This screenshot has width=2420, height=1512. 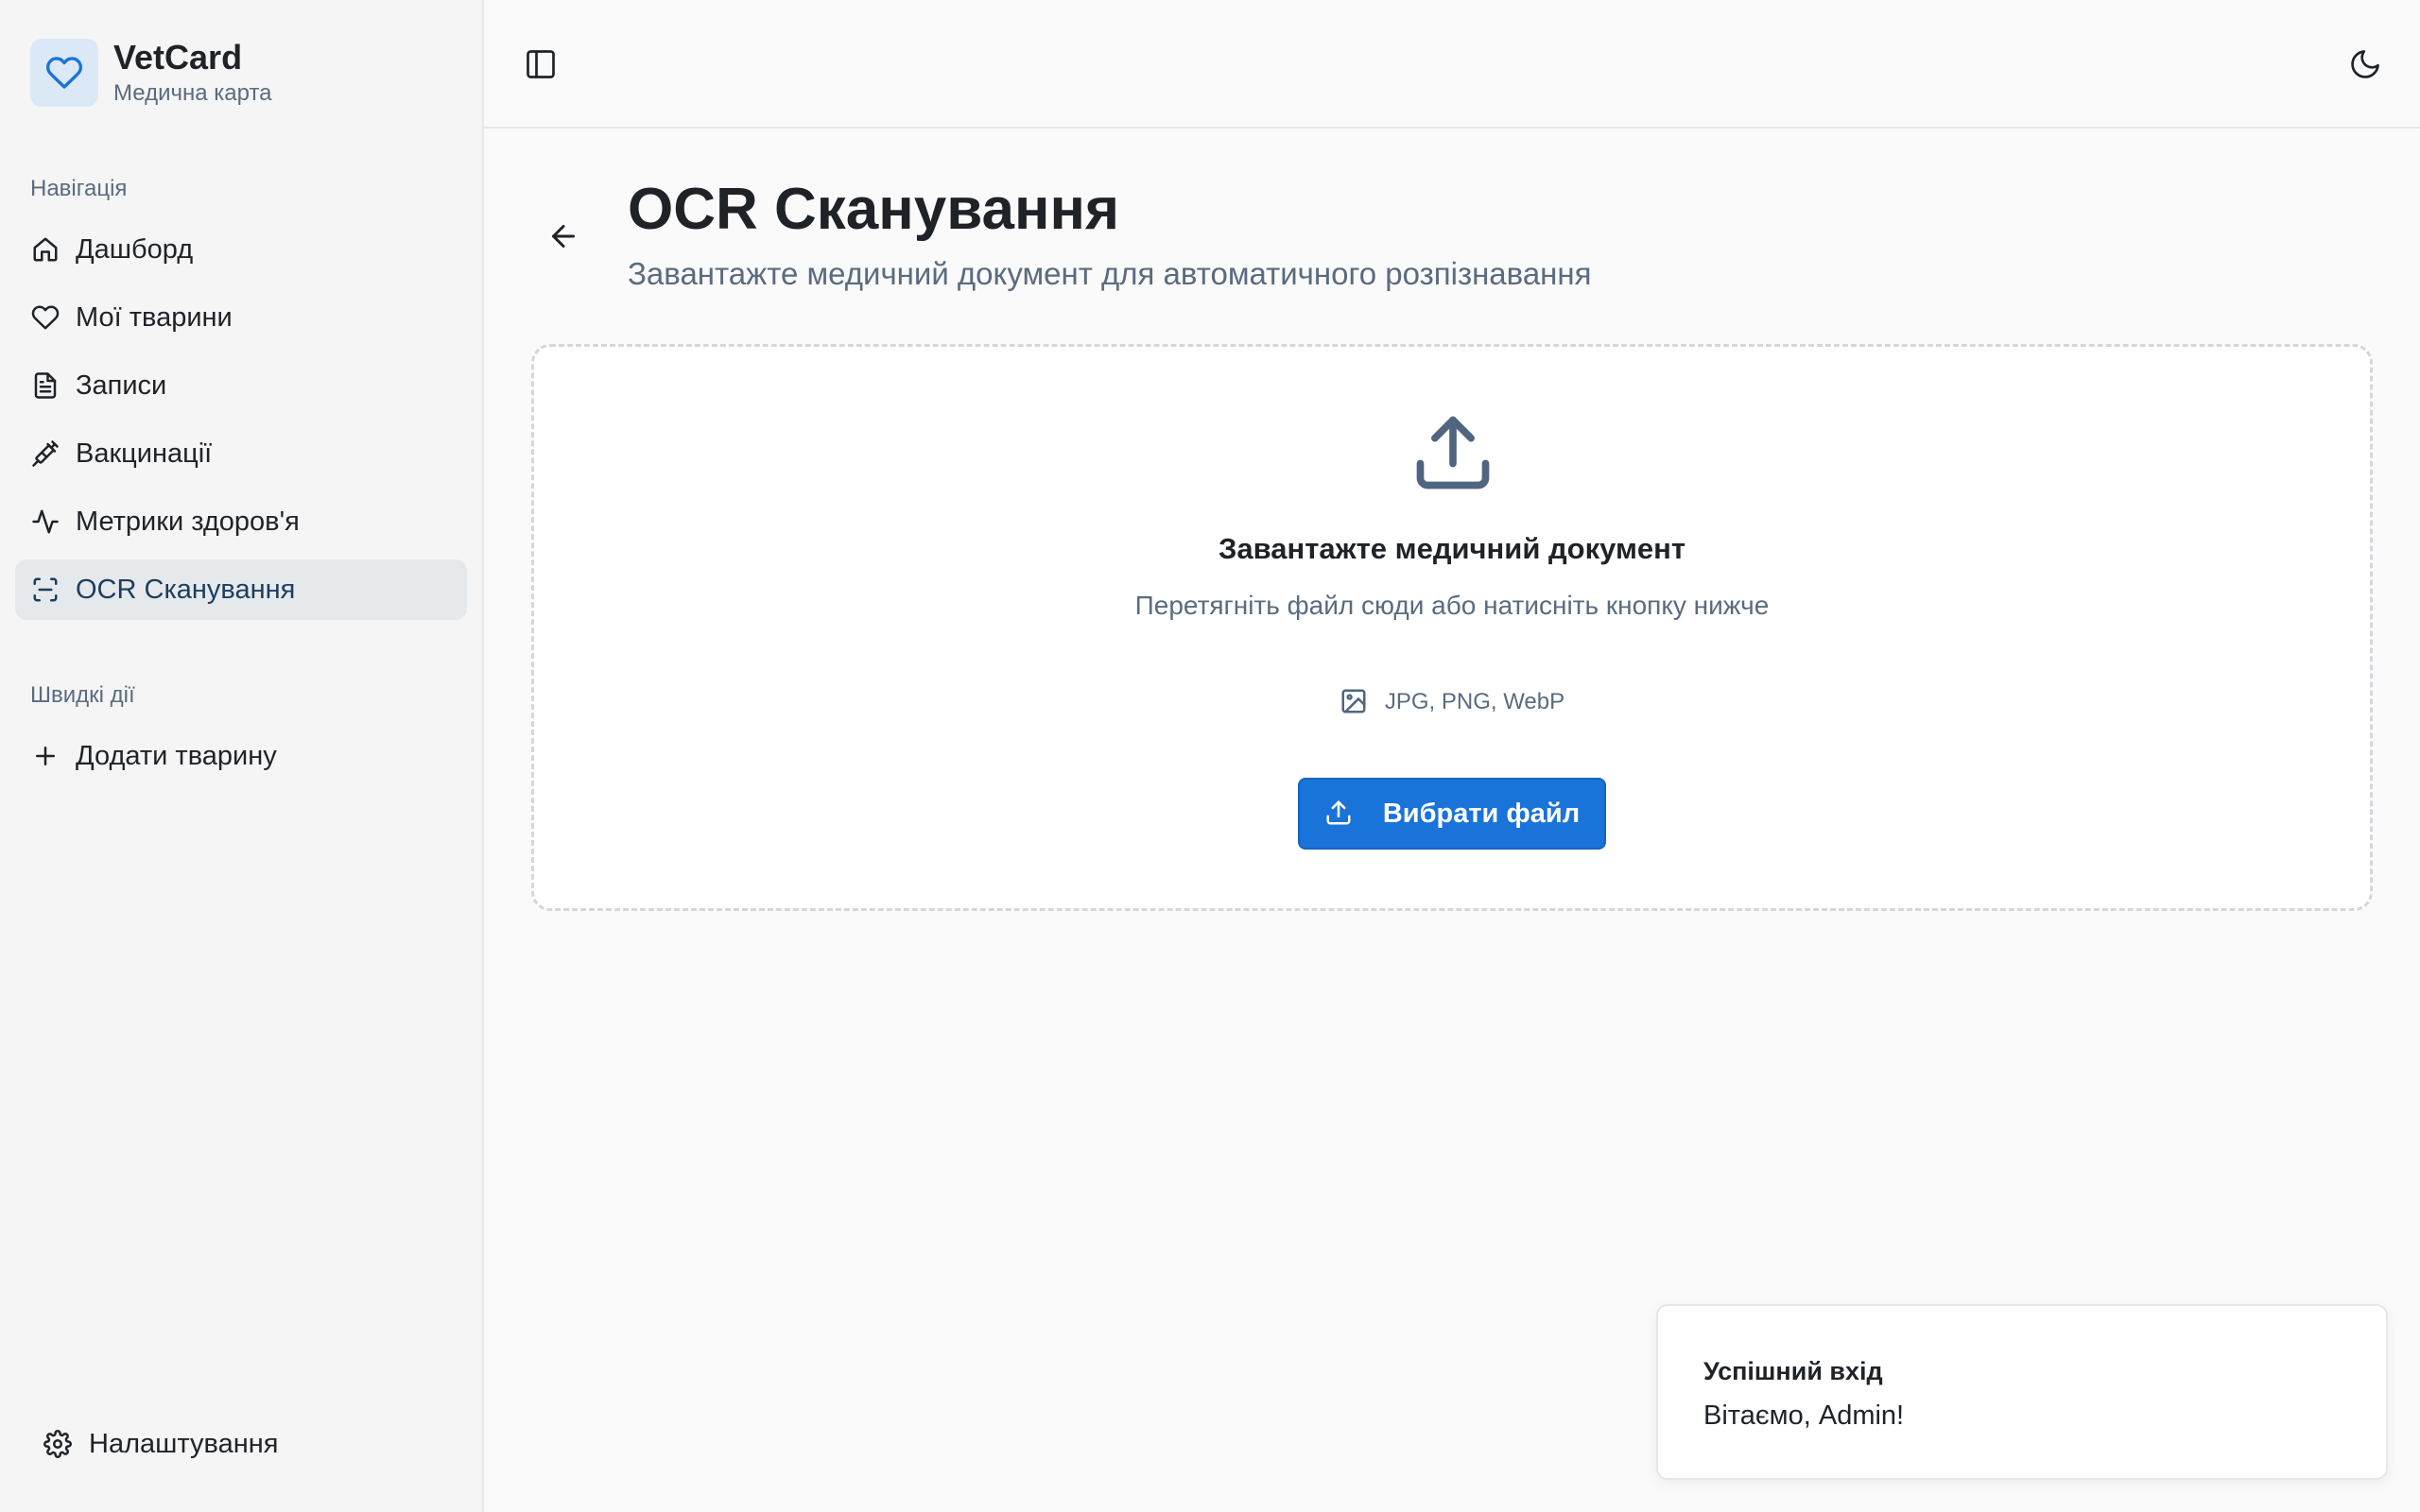 I want to click on page-title: OCR Сканування, so click(x=874, y=209).